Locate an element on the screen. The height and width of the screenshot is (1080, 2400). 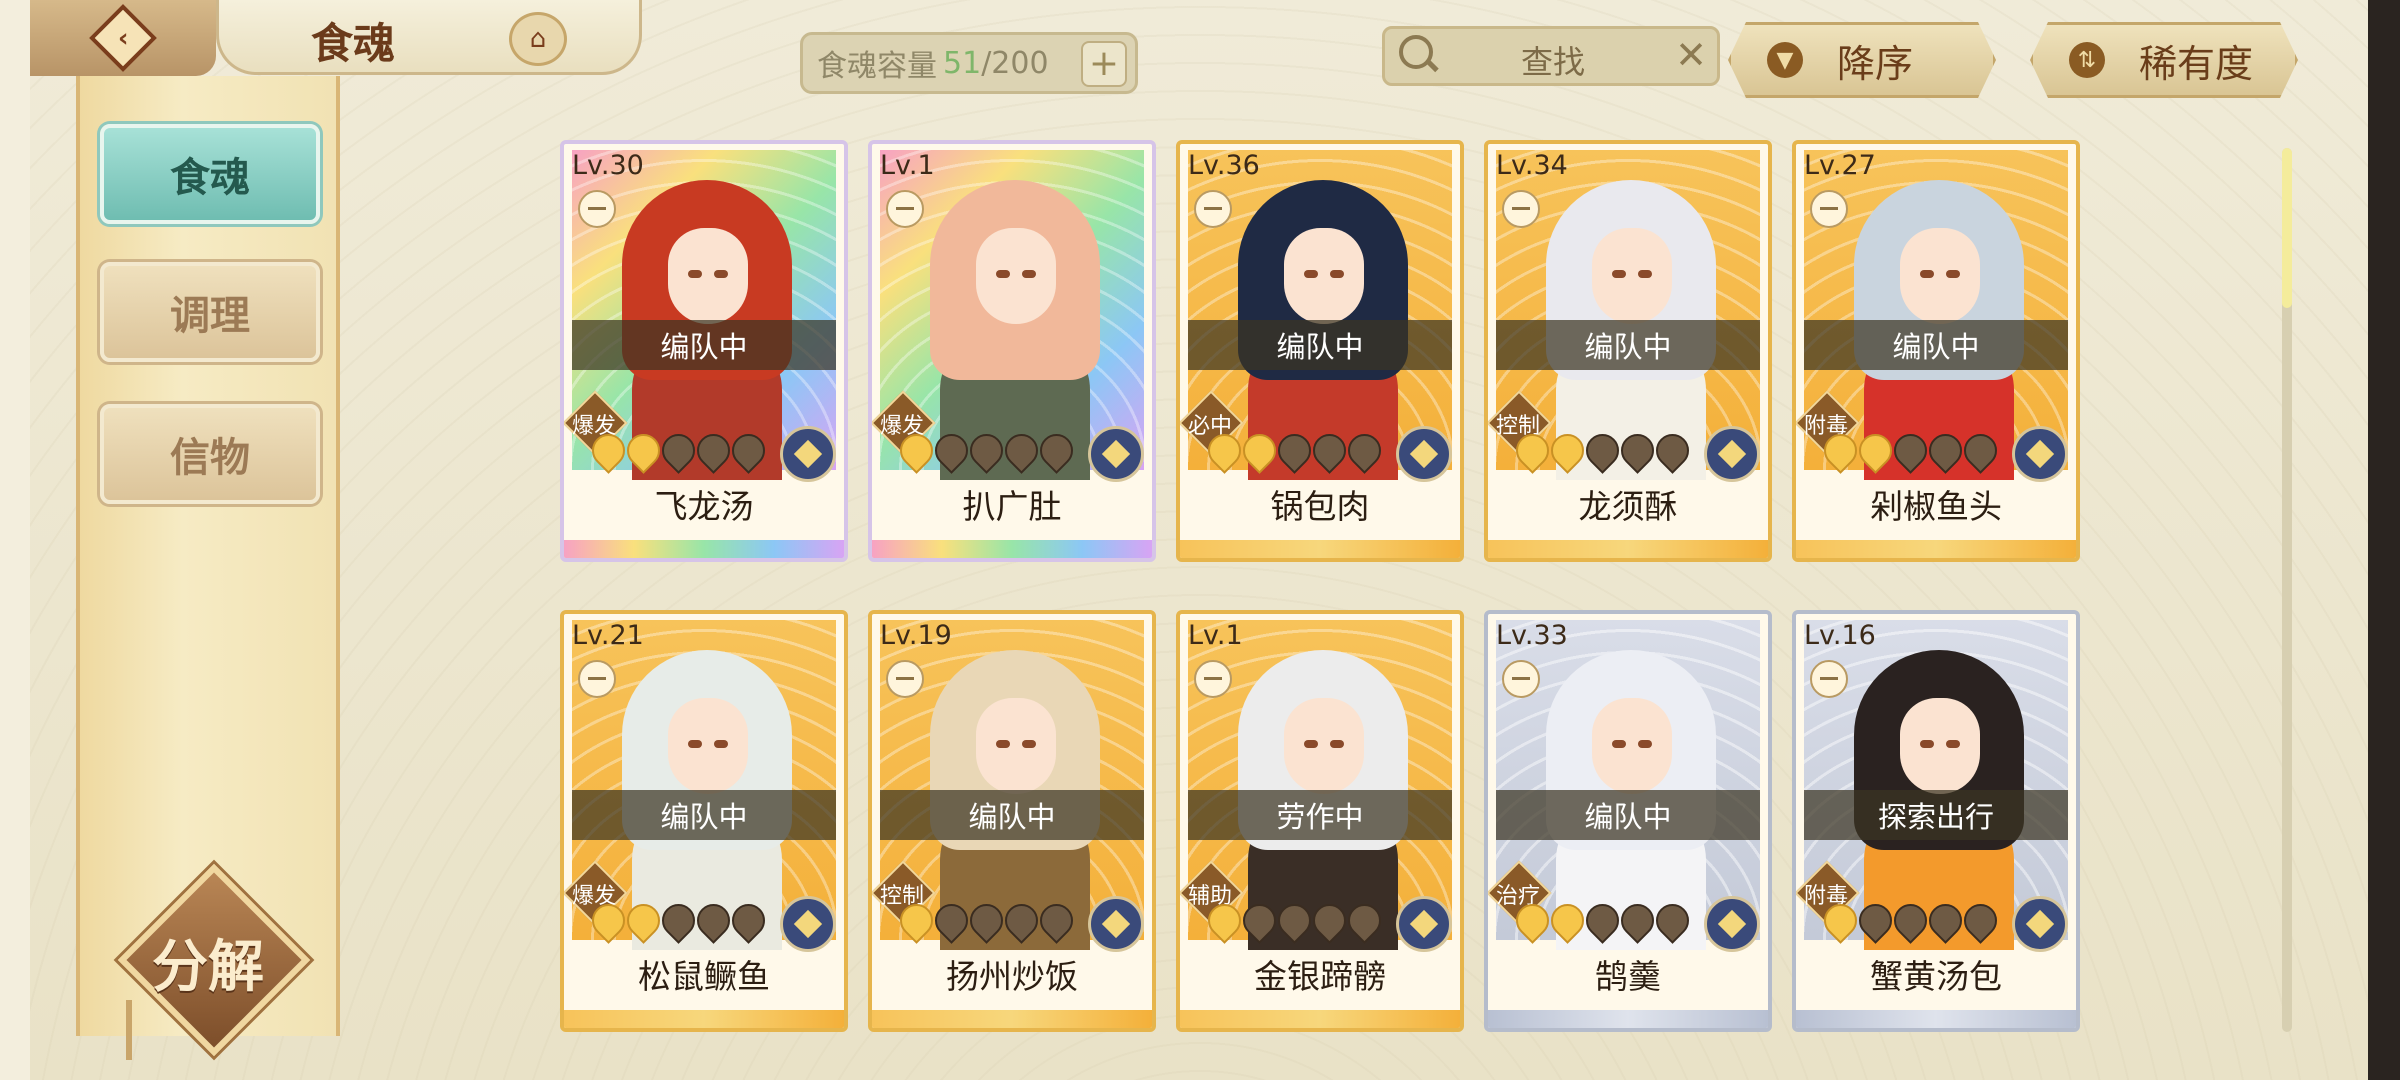
decompose-button: 分解 is located at coordinates (214, 960).